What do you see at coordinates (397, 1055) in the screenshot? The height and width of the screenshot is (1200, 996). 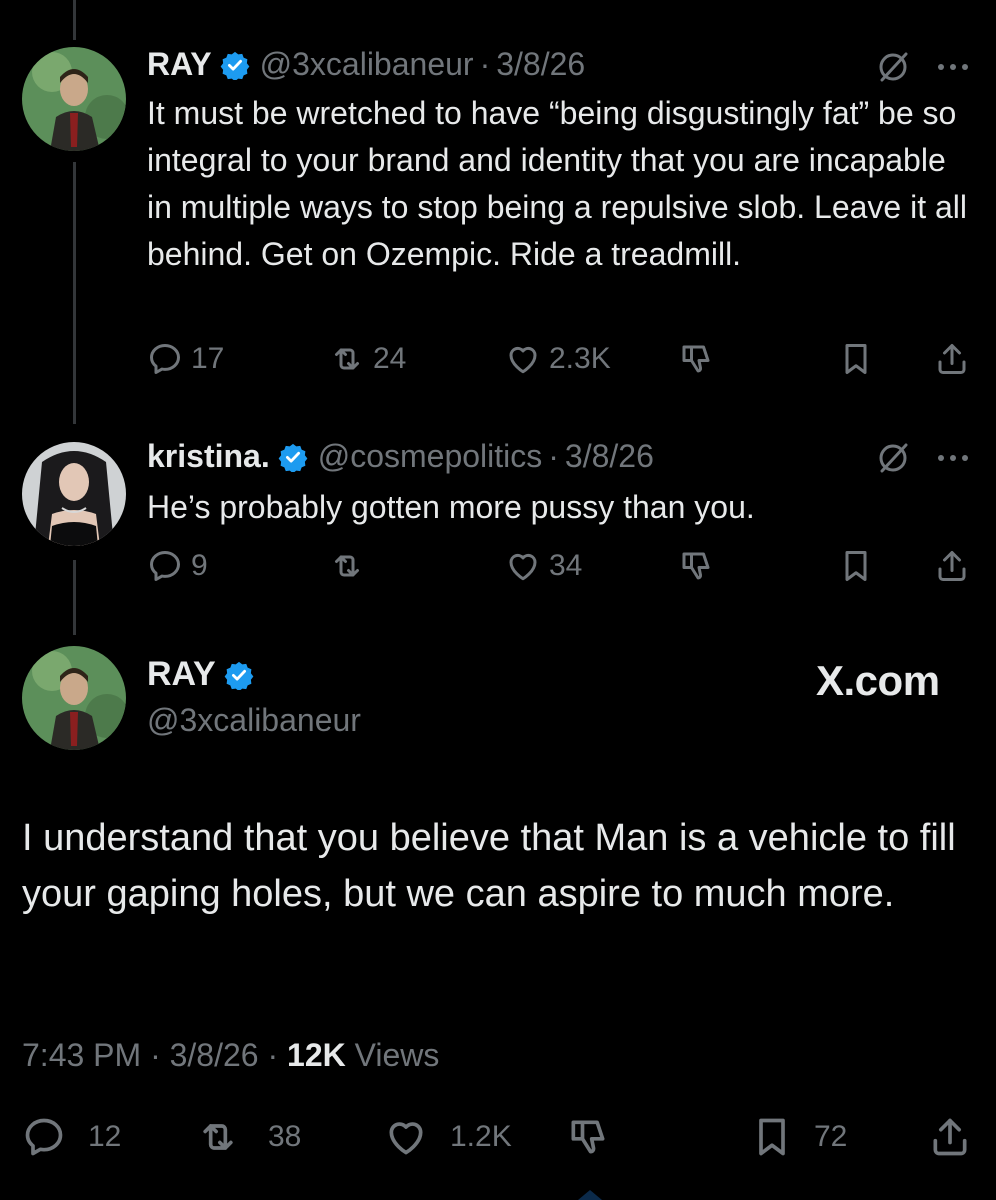 I see `views-label: Views` at bounding box center [397, 1055].